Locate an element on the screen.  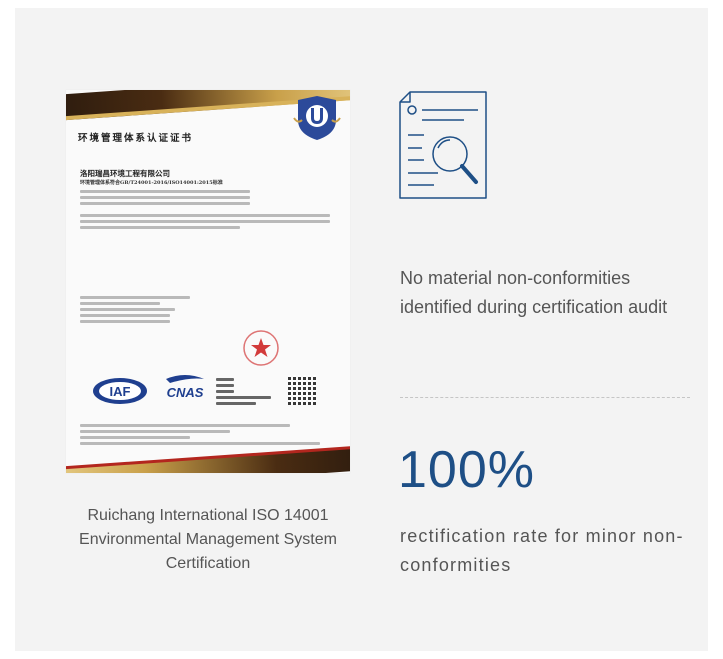
qr-code-icon is located at coordinates (303, 390).